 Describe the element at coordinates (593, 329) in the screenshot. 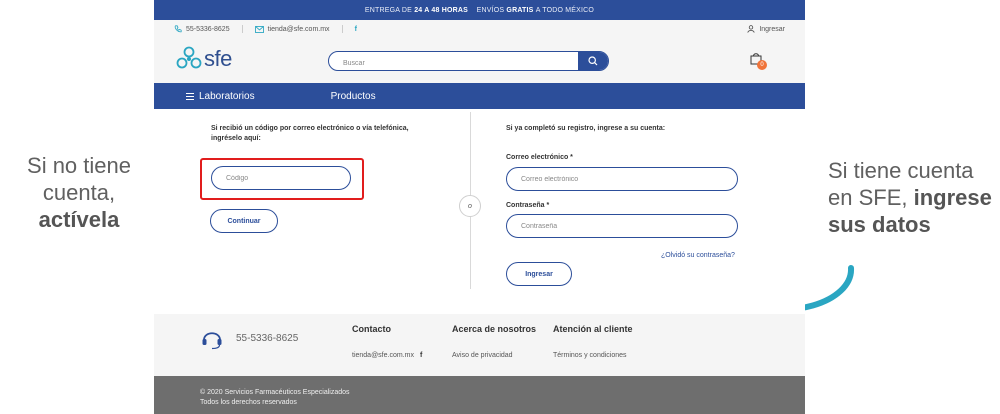

I see `footer-col-title: Atención al cliente` at that location.